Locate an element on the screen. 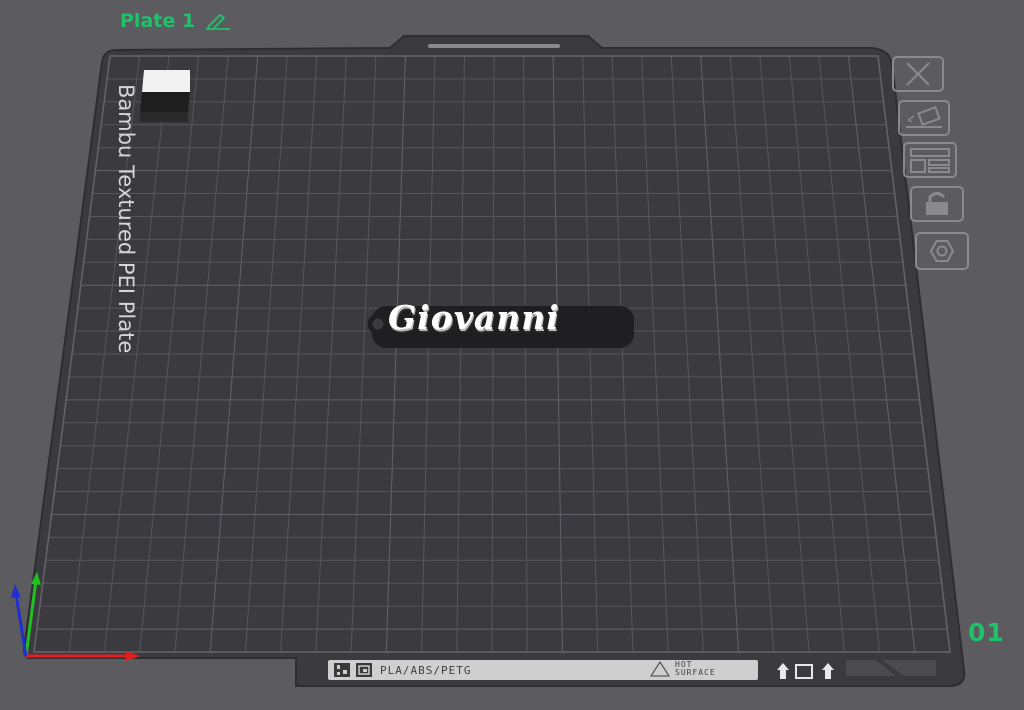  plate-number: 01 is located at coordinates (986, 632).